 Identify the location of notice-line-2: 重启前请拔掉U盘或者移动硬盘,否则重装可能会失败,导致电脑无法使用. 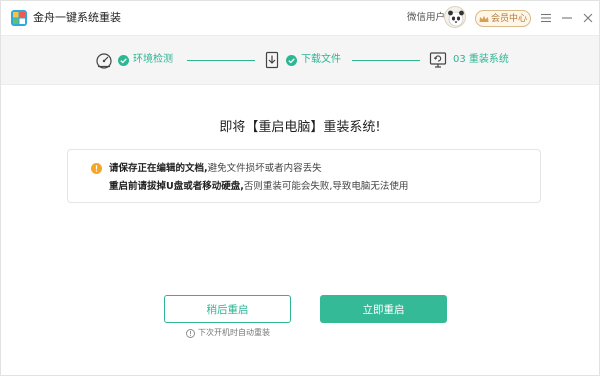
(258, 187).